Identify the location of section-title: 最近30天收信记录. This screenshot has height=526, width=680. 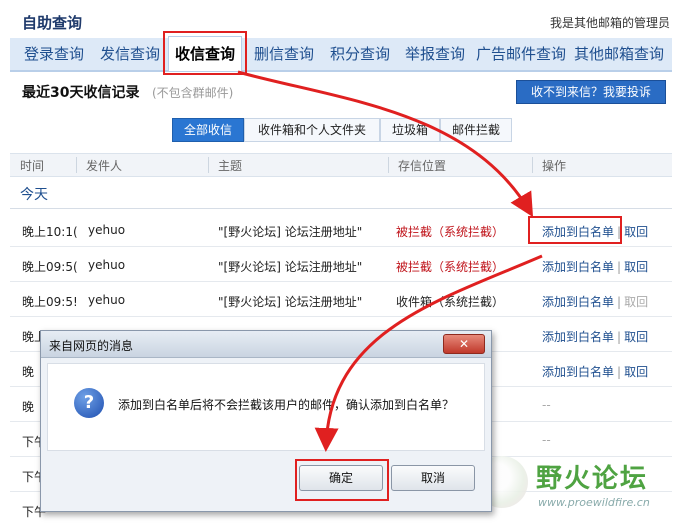
(81, 93).